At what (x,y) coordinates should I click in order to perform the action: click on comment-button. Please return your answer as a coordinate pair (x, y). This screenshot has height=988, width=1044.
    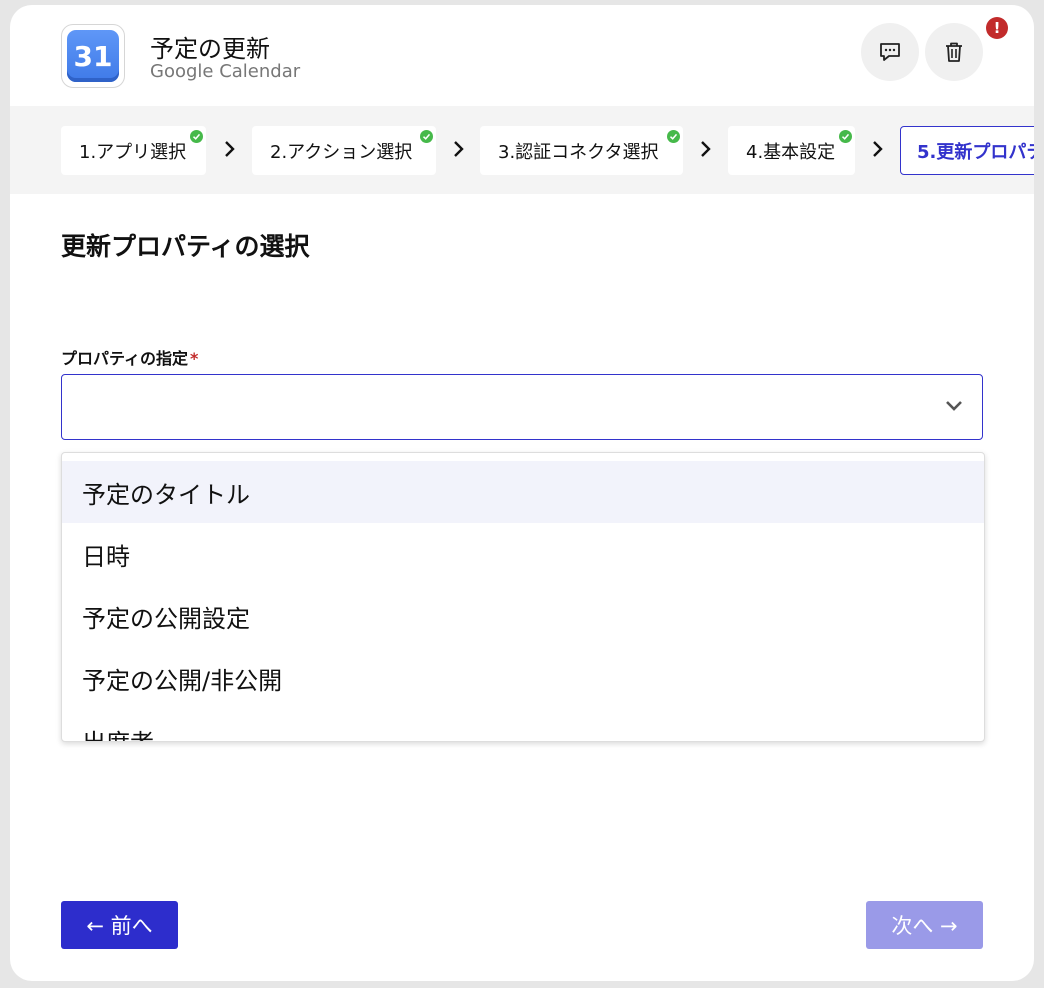
    Looking at the image, I should click on (890, 52).